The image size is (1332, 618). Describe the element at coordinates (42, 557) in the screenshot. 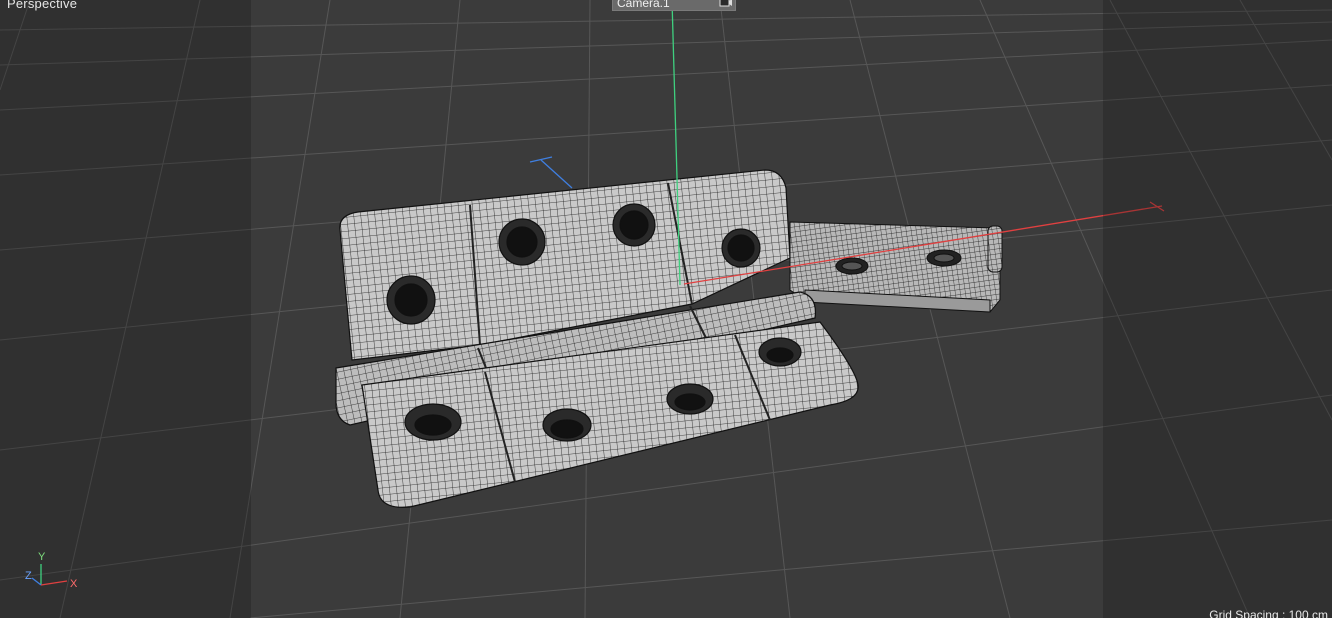

I see `gizmo-y-label: Y` at that location.